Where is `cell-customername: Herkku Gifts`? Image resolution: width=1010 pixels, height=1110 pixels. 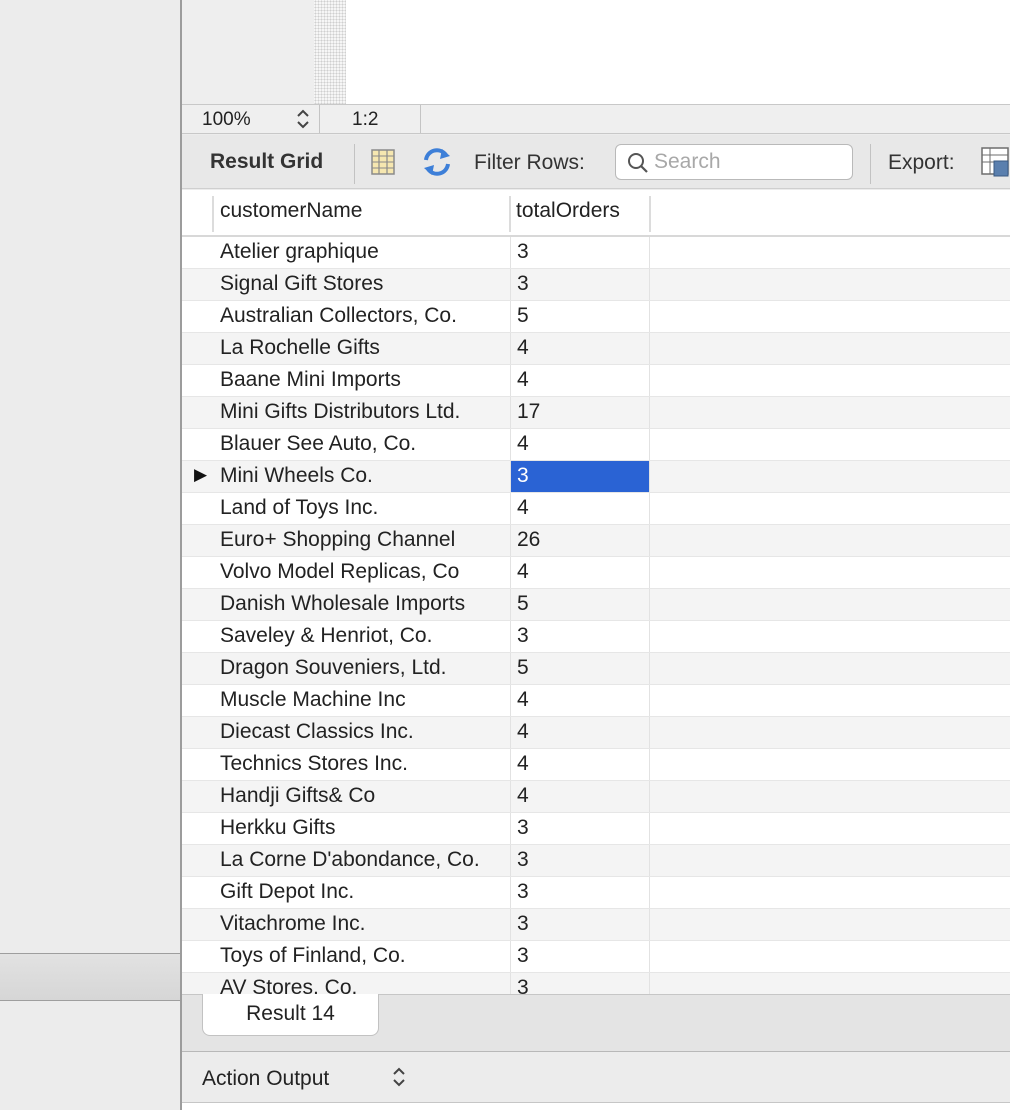
cell-customername: Herkku Gifts is located at coordinates (365, 828).